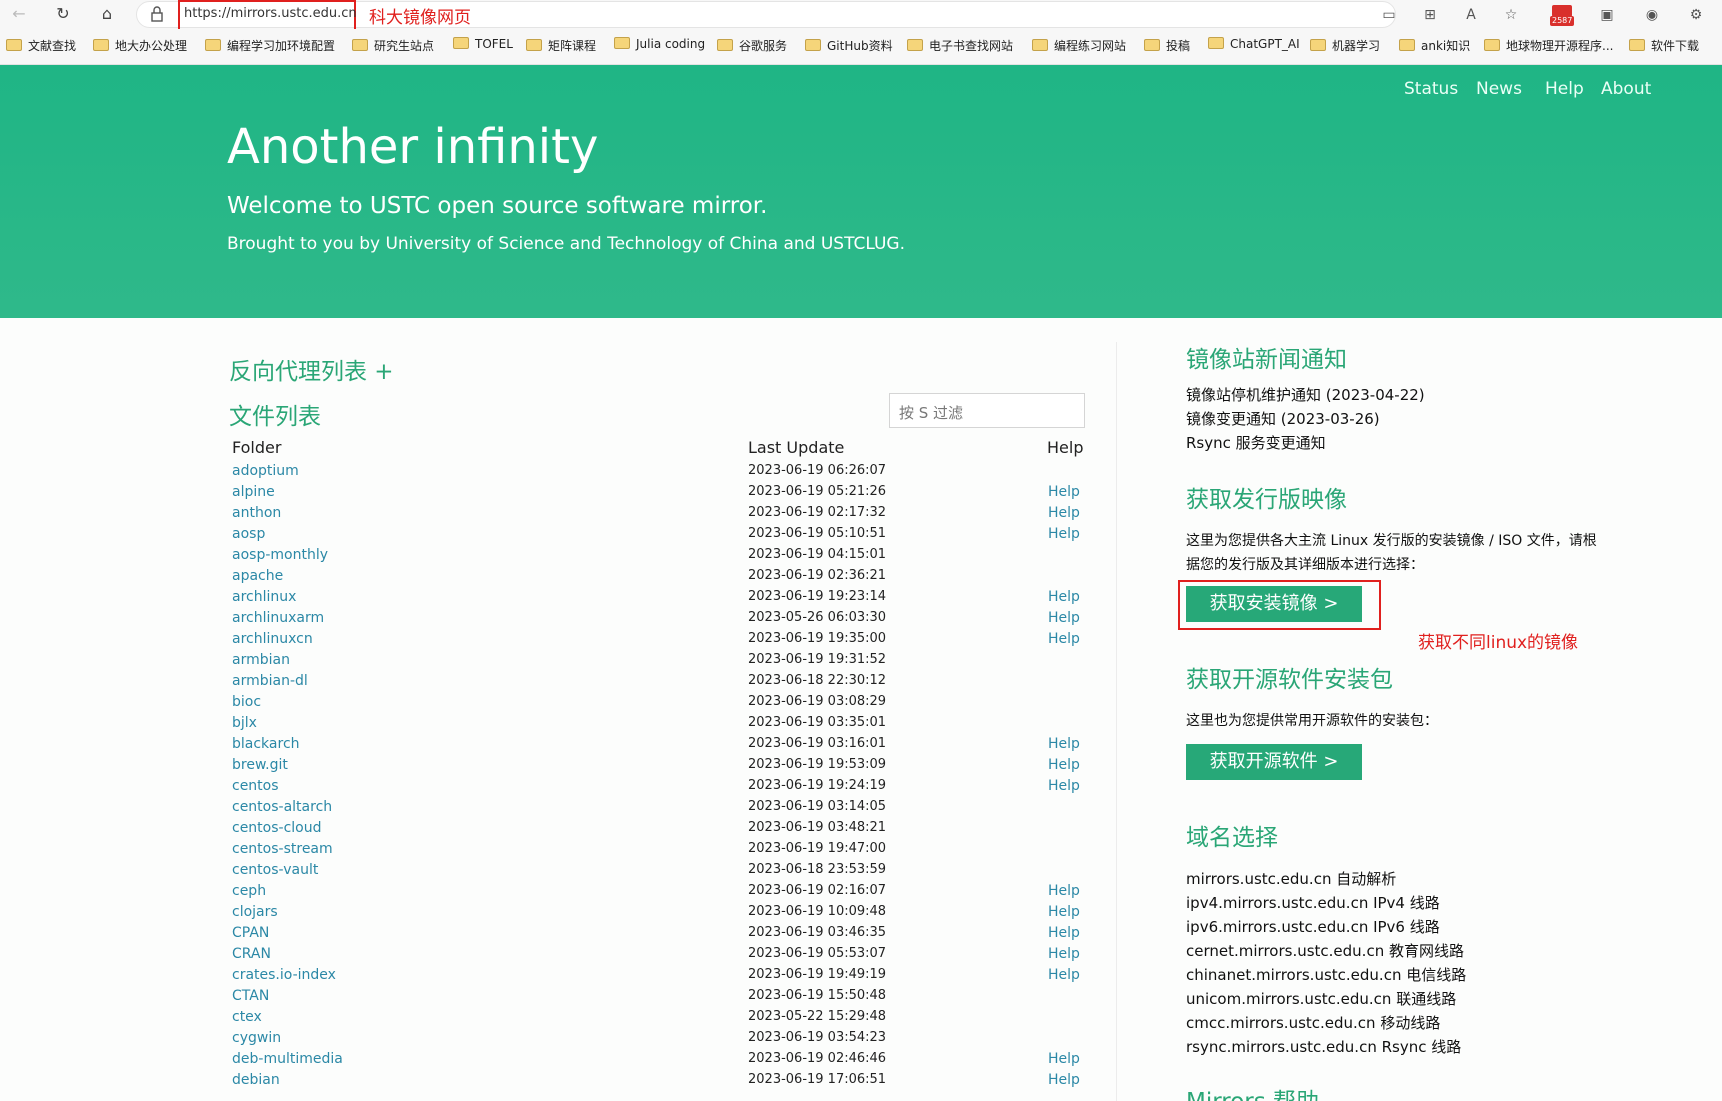  I want to click on folder-link: blackarch, so click(266, 744).